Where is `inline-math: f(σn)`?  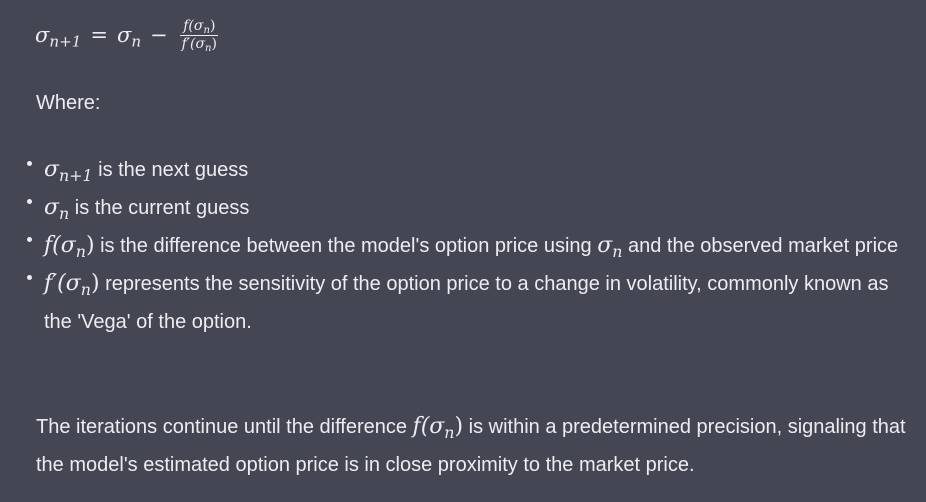 inline-math: f(σn) is located at coordinates (438, 428).